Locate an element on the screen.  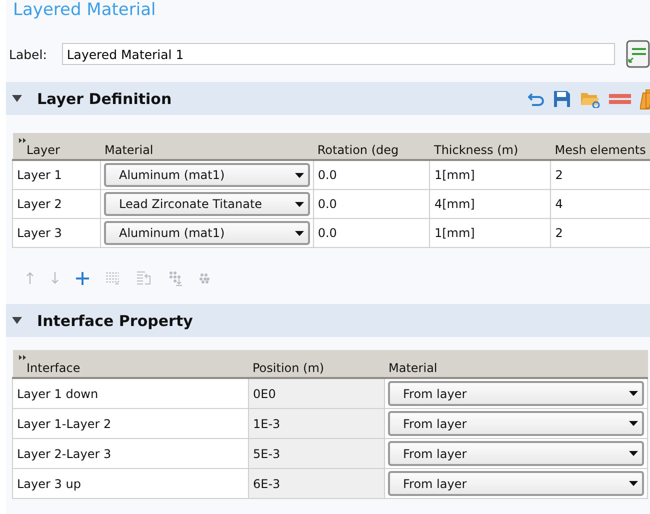
save-icon is located at coordinates (562, 99).